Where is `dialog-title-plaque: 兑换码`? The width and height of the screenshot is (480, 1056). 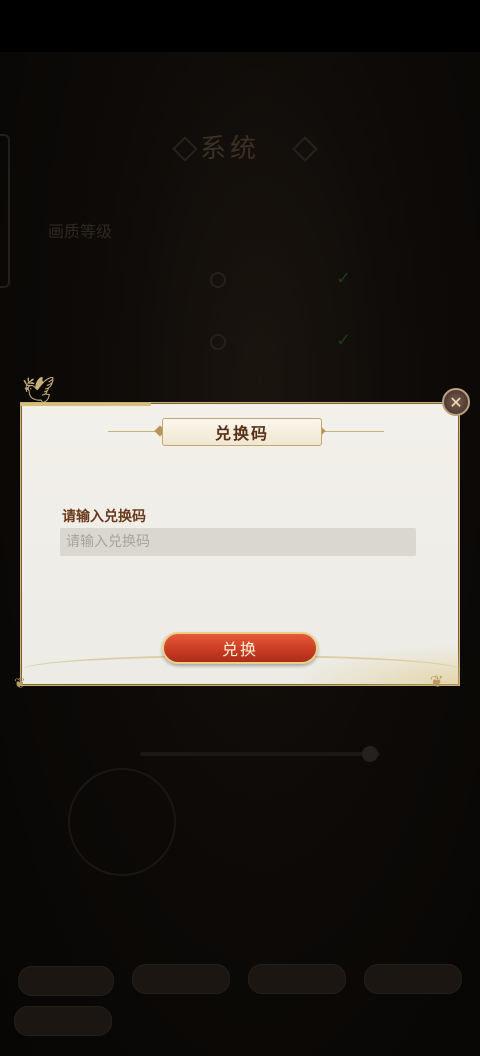
dialog-title-plaque: 兑换码 is located at coordinates (242, 432).